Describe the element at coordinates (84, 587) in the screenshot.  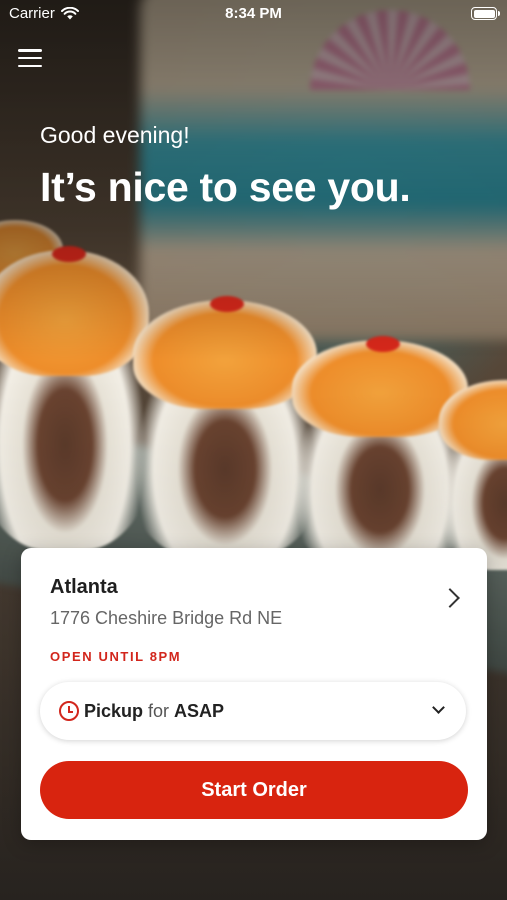
I see `location-city: Atlanta` at that location.